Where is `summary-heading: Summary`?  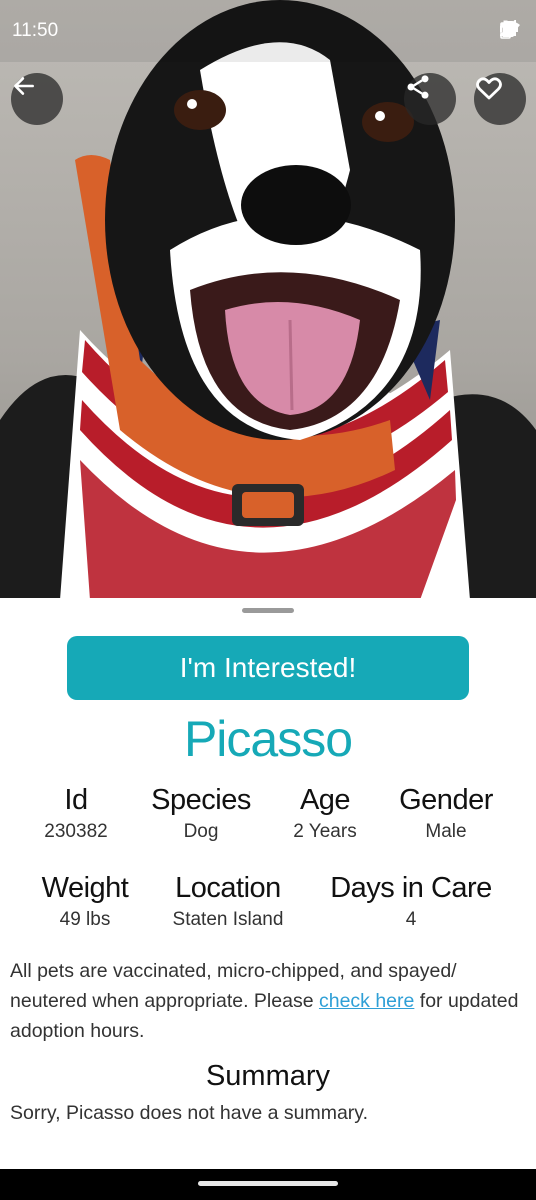
summary-heading: Summary is located at coordinates (268, 1076).